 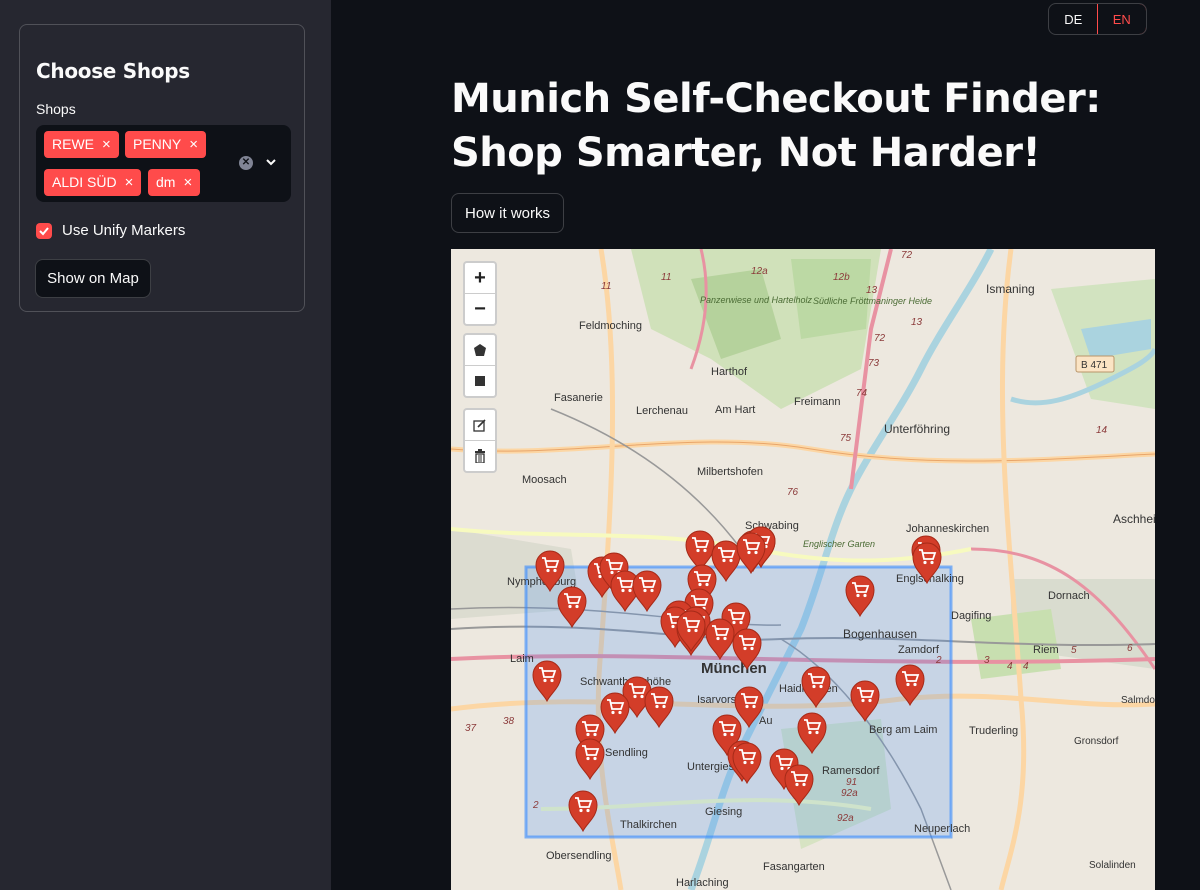 What do you see at coordinates (163, 163) in the screenshot?
I see `shops-multiselect: REWE × PENNY × ALDI SÜD × dm × ✕` at bounding box center [163, 163].